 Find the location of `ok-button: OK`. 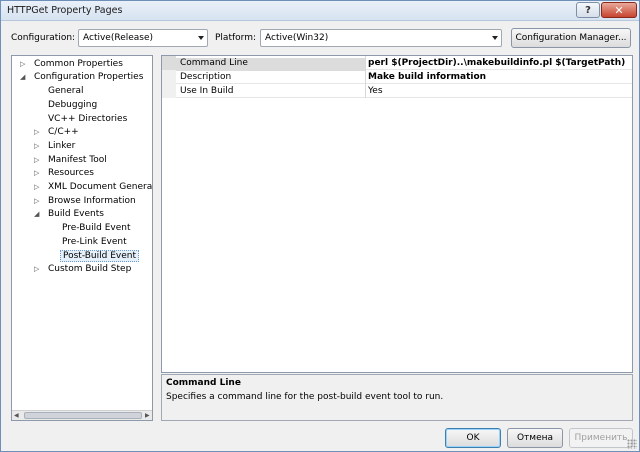

ok-button: OK is located at coordinates (473, 438).